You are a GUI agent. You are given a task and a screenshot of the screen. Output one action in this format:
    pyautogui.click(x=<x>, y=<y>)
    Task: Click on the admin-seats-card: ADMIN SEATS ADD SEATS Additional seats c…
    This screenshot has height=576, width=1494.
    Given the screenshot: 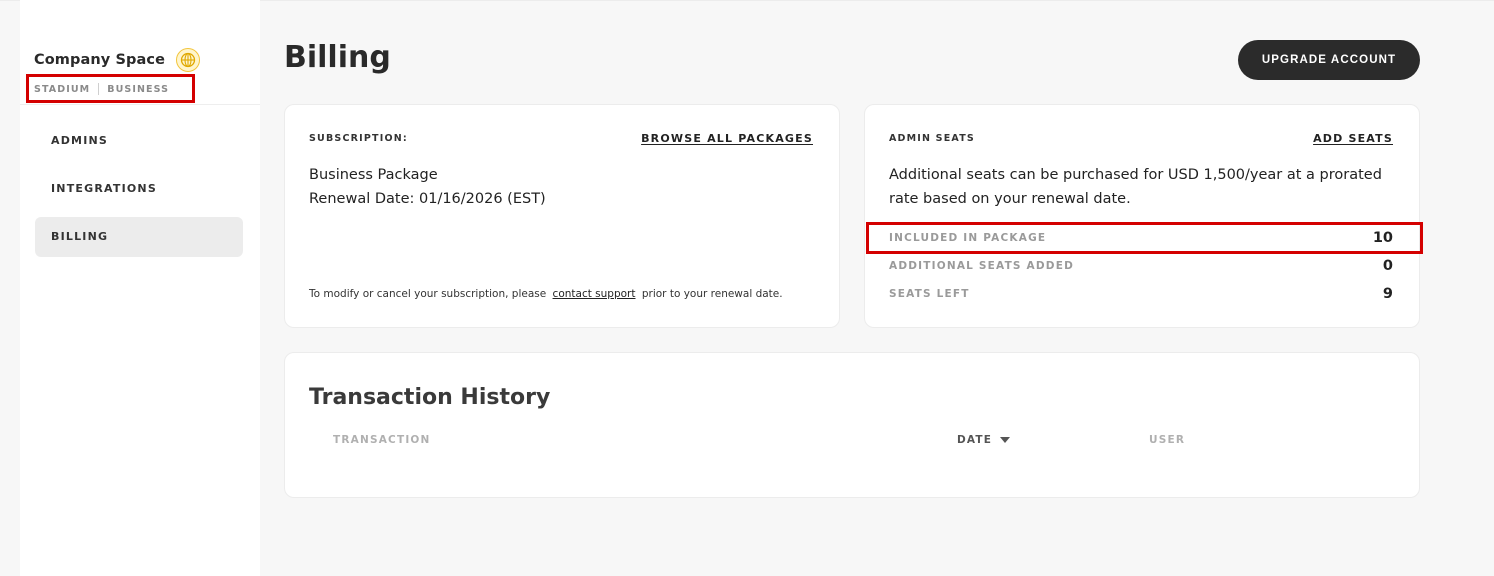 What is the action you would take?
    pyautogui.click(x=1142, y=216)
    